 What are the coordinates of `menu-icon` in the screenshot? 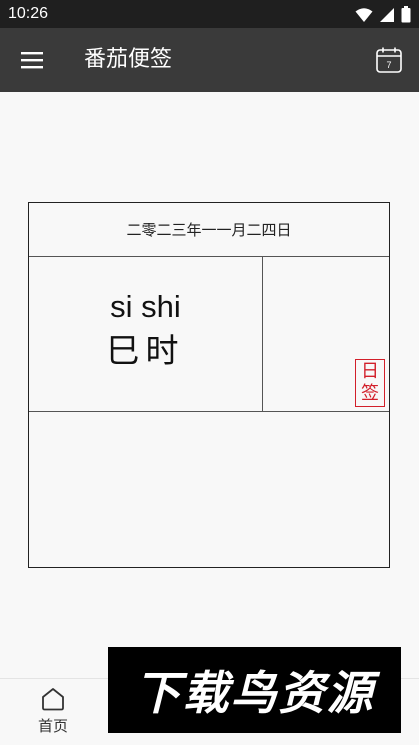 It's located at (32, 60).